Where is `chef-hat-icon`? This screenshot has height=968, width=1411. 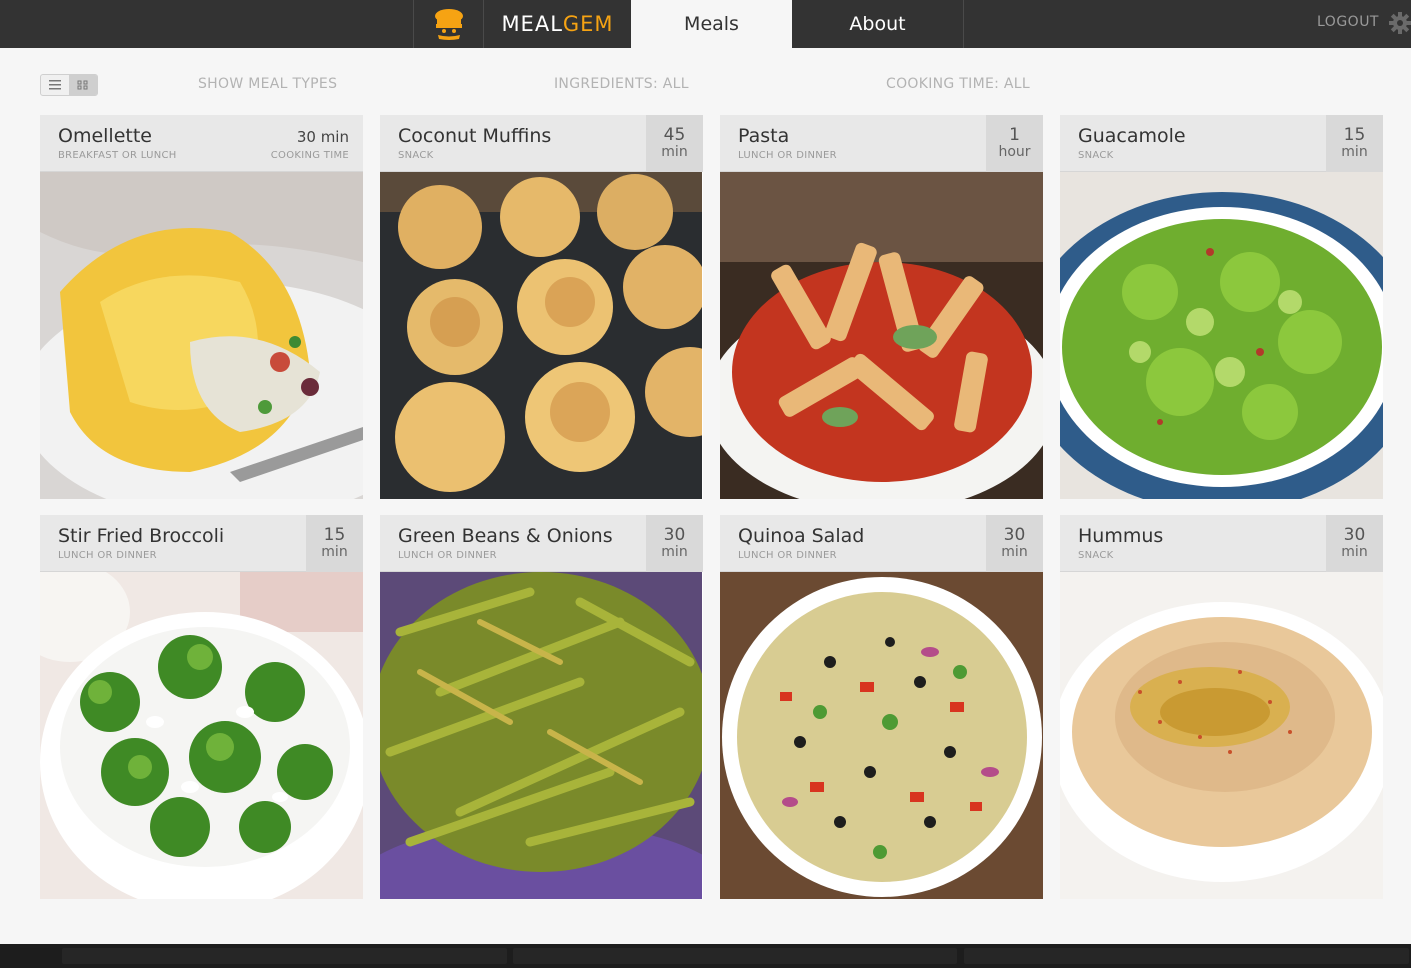
chef-hat-icon is located at coordinates (448, 24).